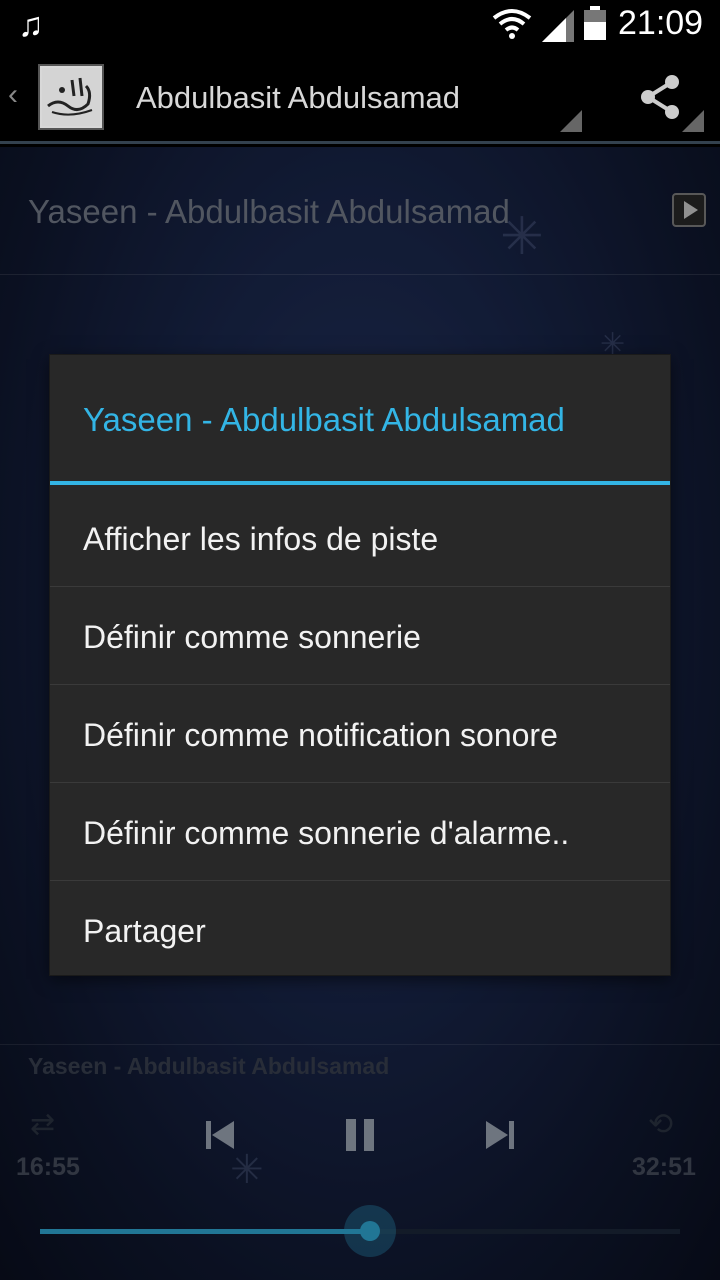  What do you see at coordinates (661, 23) in the screenshot?
I see `status-time: 21:09` at bounding box center [661, 23].